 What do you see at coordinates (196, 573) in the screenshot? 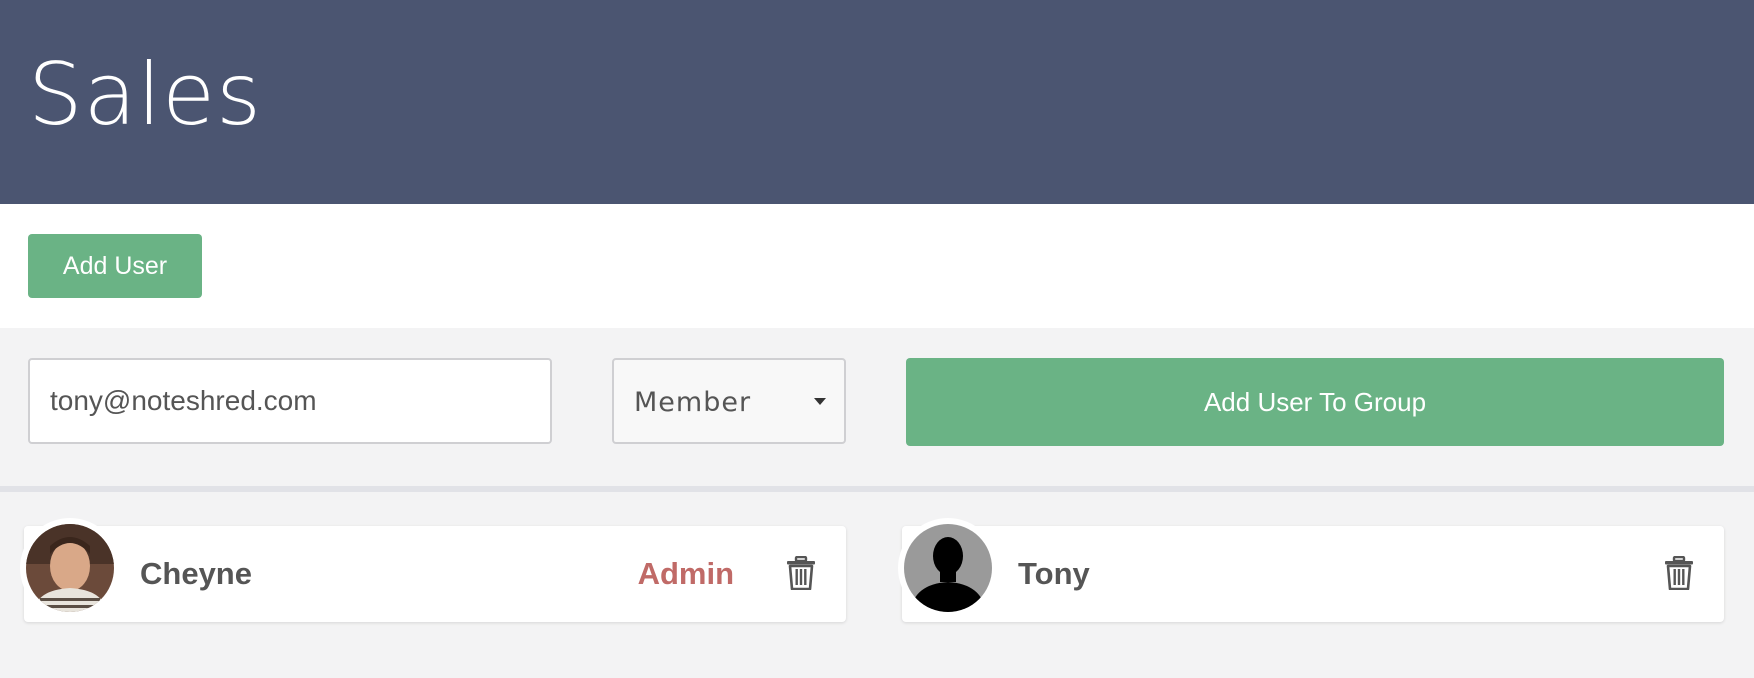
I see `member-name: Cheyne` at bounding box center [196, 573].